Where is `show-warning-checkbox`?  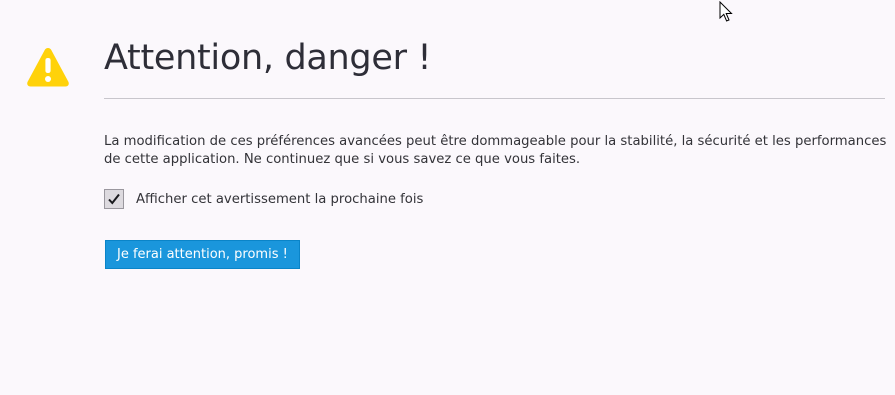
show-warning-checkbox is located at coordinates (114, 199).